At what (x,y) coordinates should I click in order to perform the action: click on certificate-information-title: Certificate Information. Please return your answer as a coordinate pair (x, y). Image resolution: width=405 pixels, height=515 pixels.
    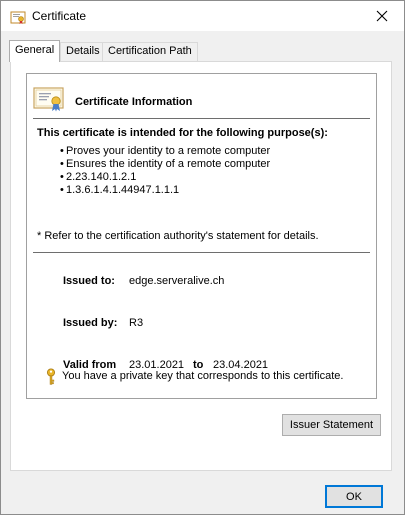
    Looking at the image, I should click on (134, 102).